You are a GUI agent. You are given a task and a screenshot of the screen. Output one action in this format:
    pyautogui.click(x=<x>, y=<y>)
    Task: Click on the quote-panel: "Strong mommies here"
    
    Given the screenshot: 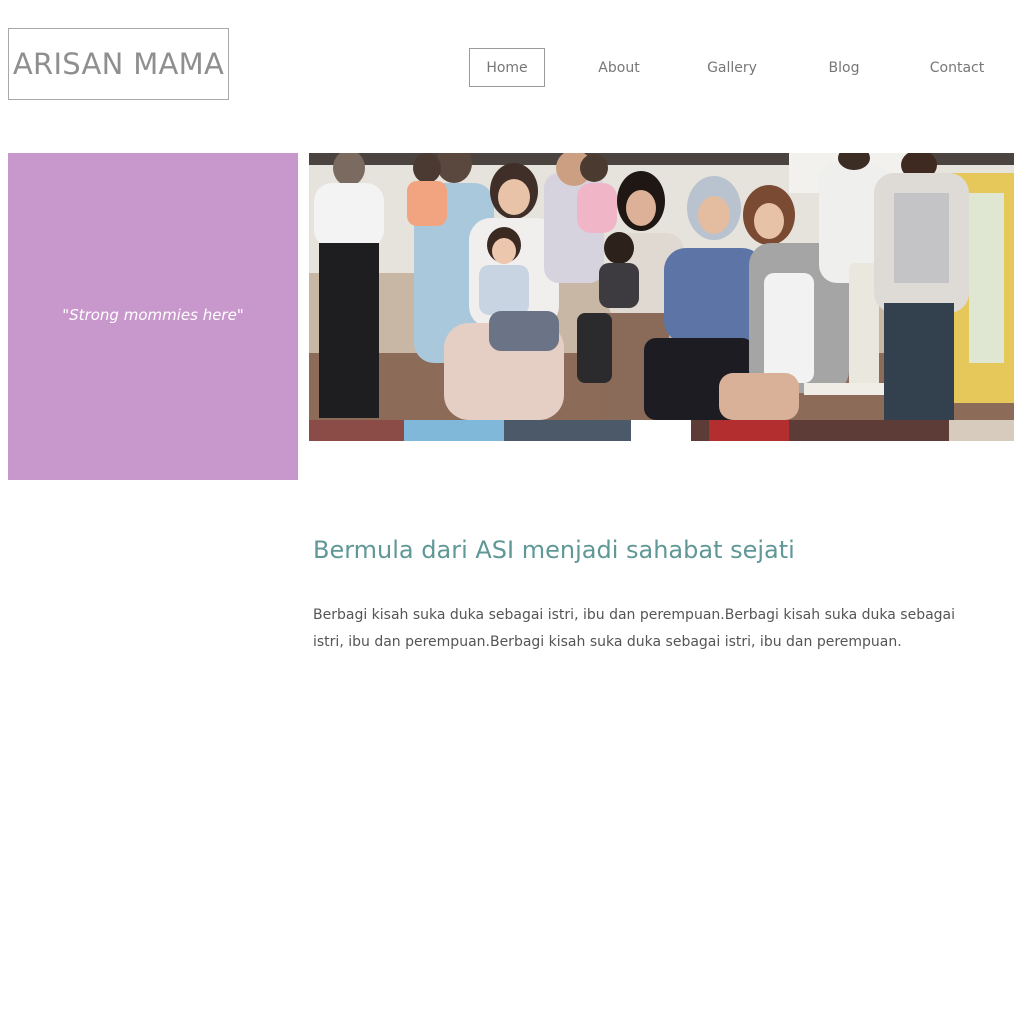 What is the action you would take?
    pyautogui.click(x=153, y=316)
    